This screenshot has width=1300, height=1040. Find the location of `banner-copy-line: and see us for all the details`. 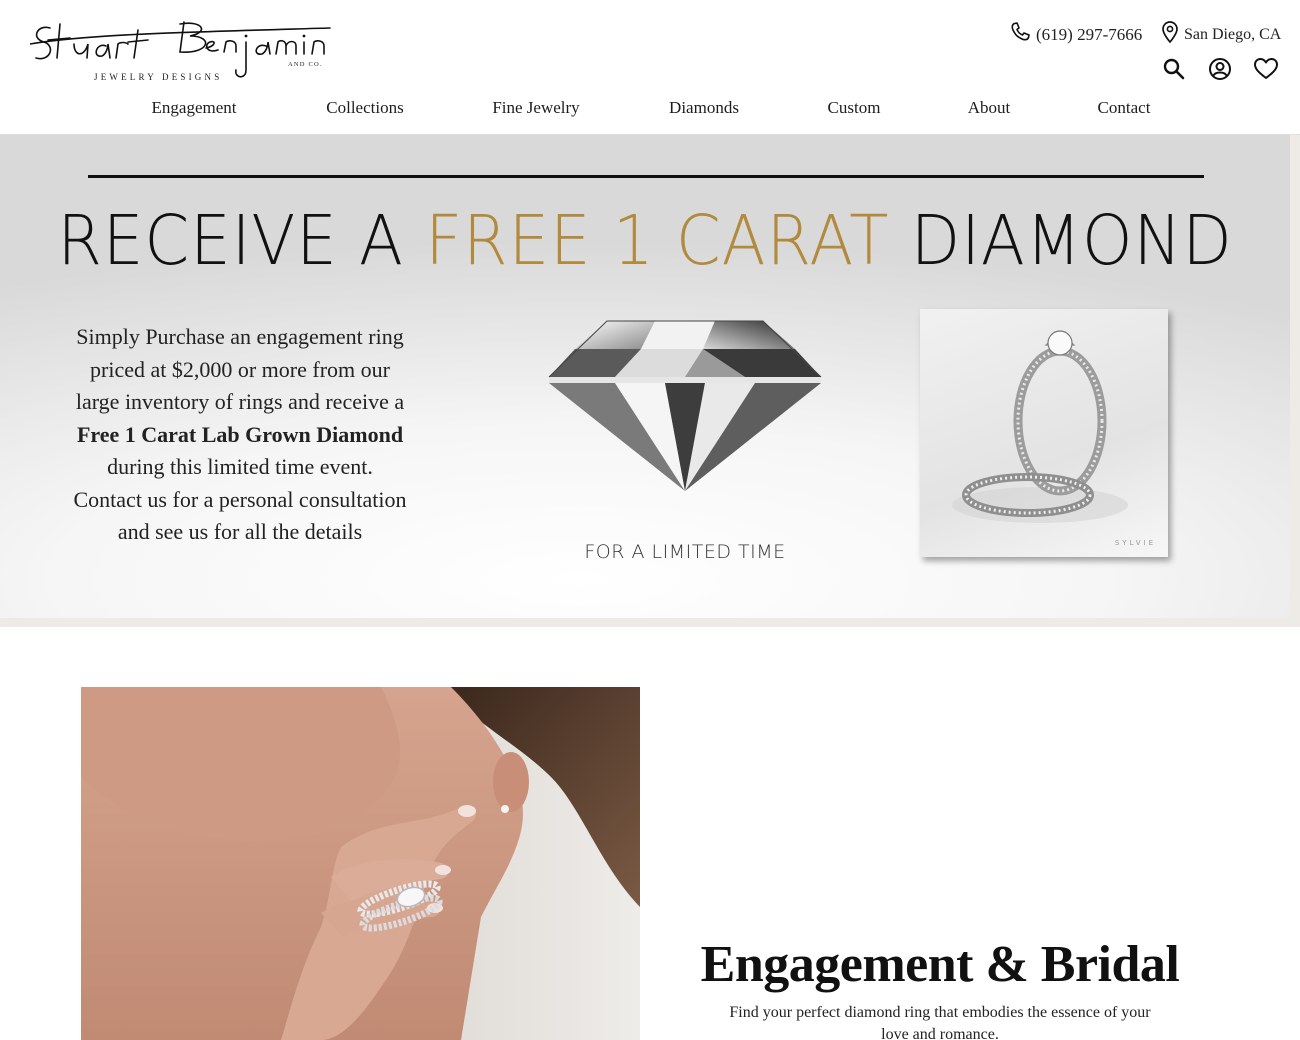

banner-copy-line: and see us for all the details is located at coordinates (240, 531).